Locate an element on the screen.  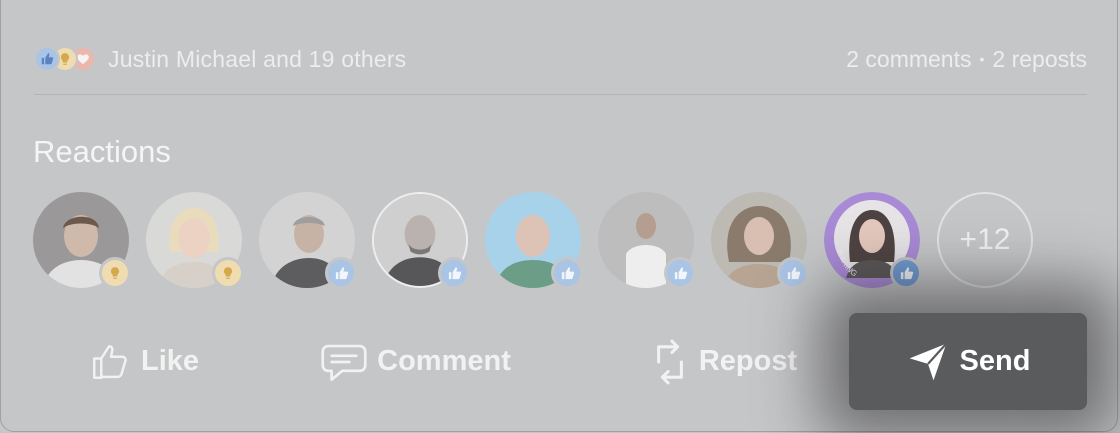
reaction-icon-stack is located at coordinates (65, 59).